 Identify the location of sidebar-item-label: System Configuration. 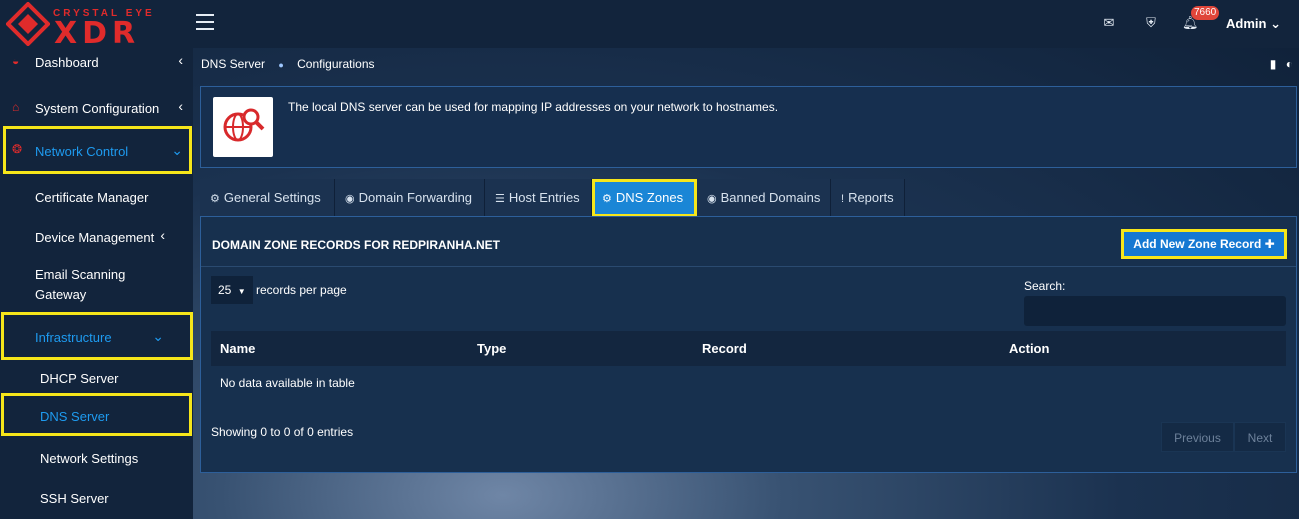
(97, 108).